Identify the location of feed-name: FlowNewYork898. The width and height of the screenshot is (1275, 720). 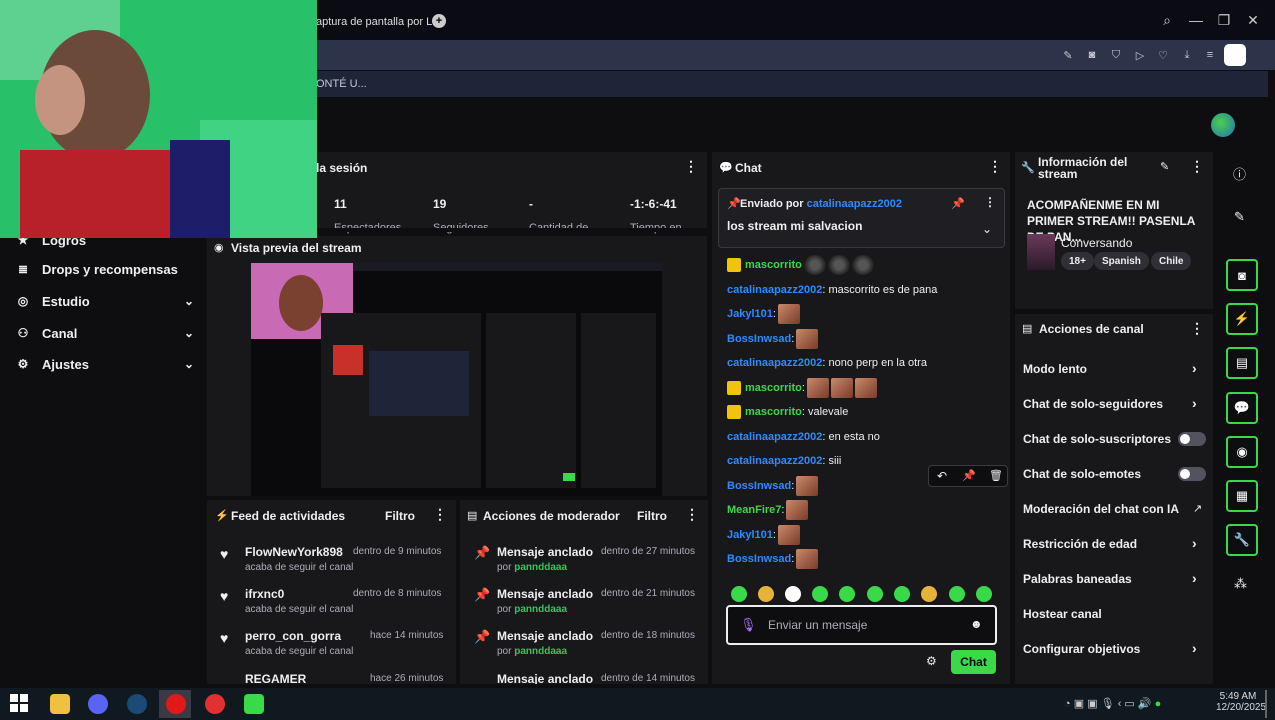
(294, 552).